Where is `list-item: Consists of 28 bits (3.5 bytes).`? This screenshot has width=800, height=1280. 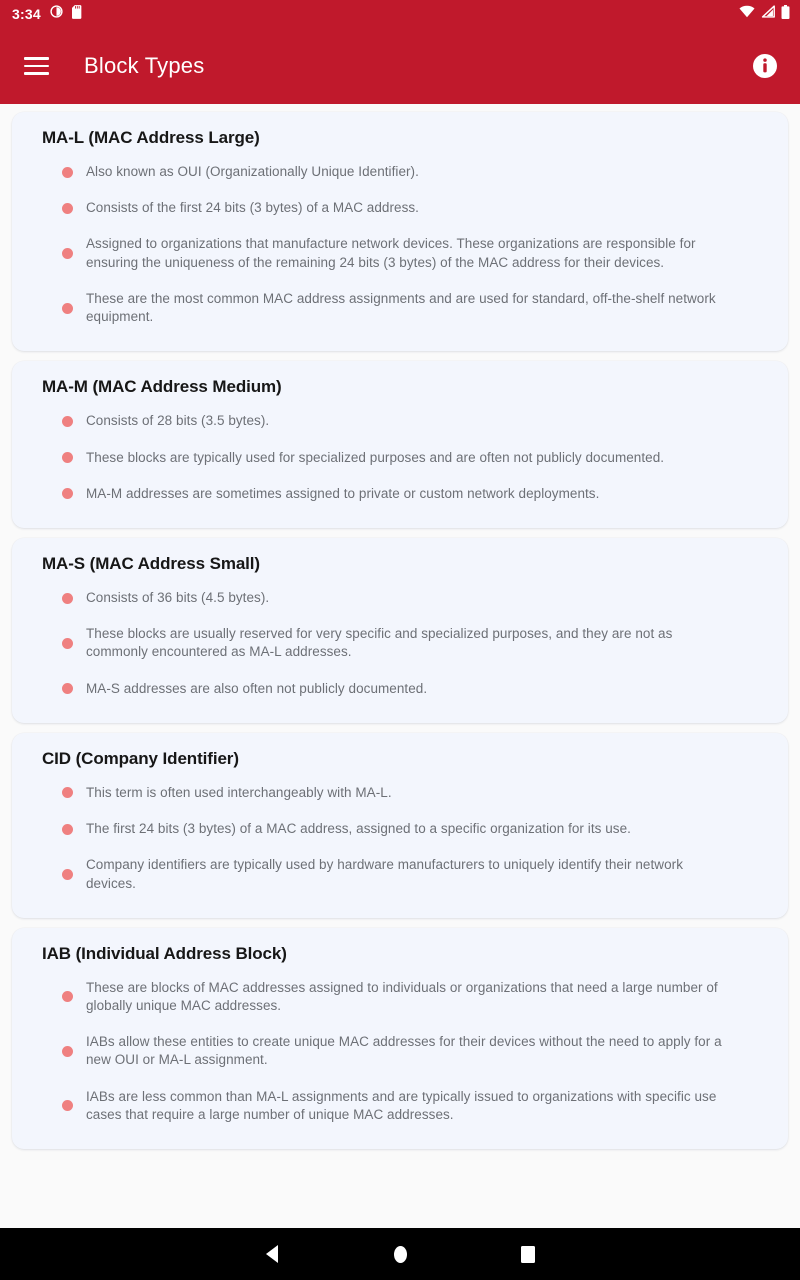
list-item: Consists of 28 bits (3.5 bytes). is located at coordinates (400, 421).